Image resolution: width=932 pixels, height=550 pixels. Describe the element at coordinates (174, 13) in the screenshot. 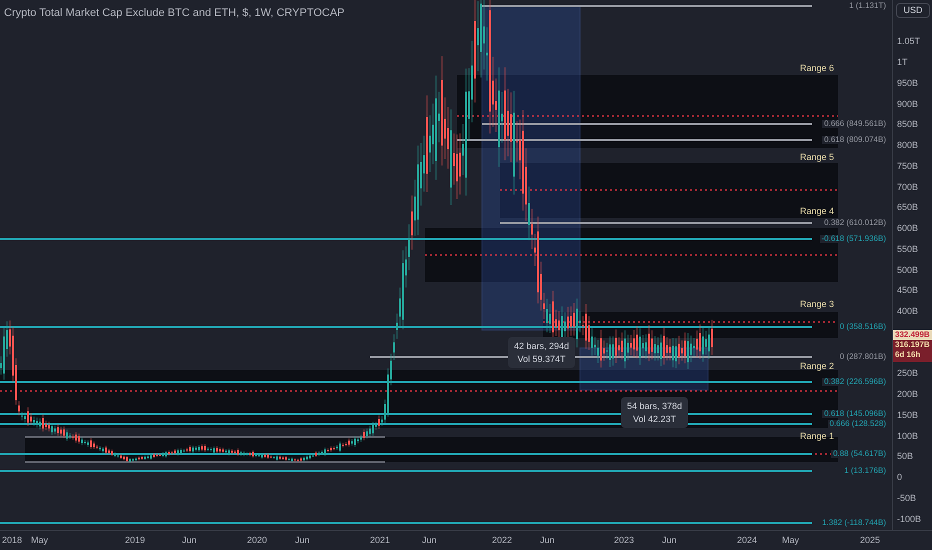

I see `chart-title: Crypto Total Market Cap Exclude BTC and ETH, $, 1W, CRYPTOCAP` at that location.